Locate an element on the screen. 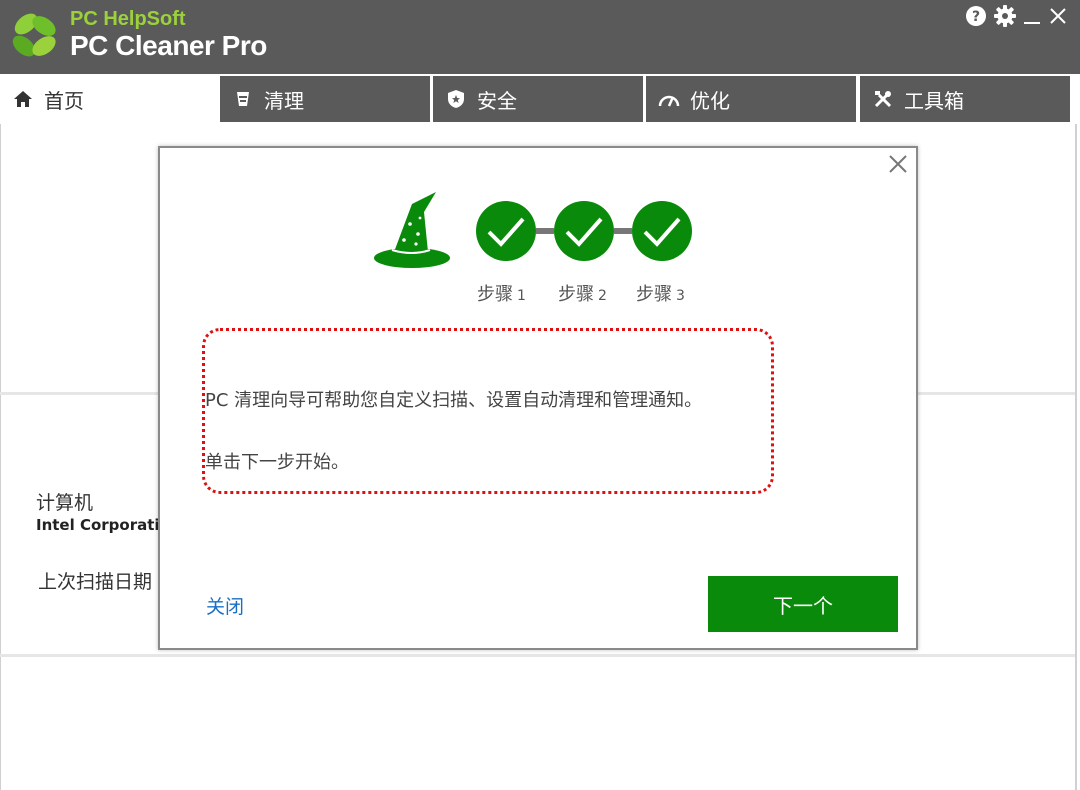 The image size is (1080, 790). broom-icon is located at coordinates (243, 99).